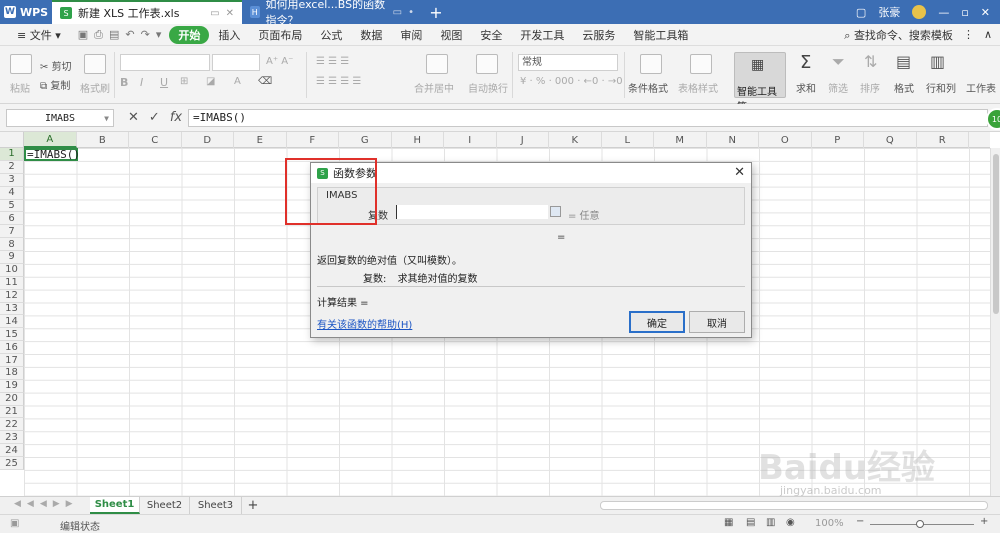 Image resolution: width=1000 pixels, height=533 pixels. I want to click on conditional-format-icon, so click(651, 64).